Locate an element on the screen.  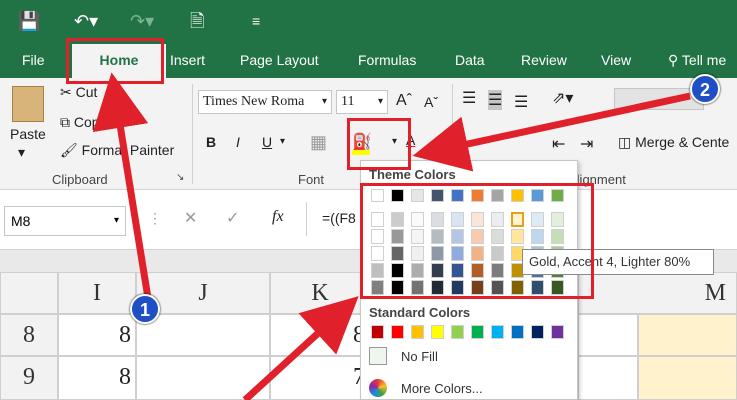
step-2-badge: 2 is located at coordinates (705, 89).